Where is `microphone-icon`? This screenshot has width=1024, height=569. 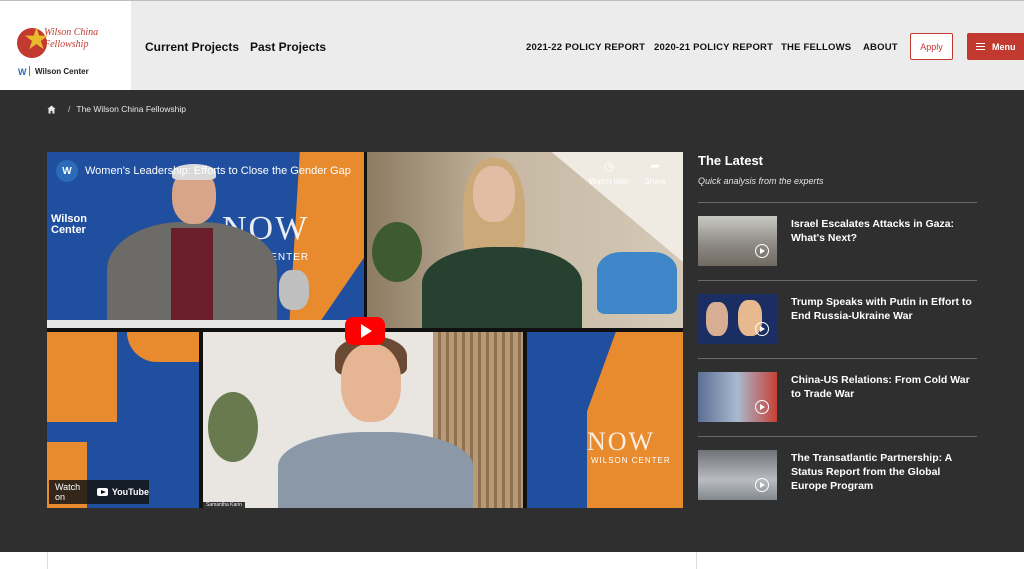 microphone-icon is located at coordinates (294, 290).